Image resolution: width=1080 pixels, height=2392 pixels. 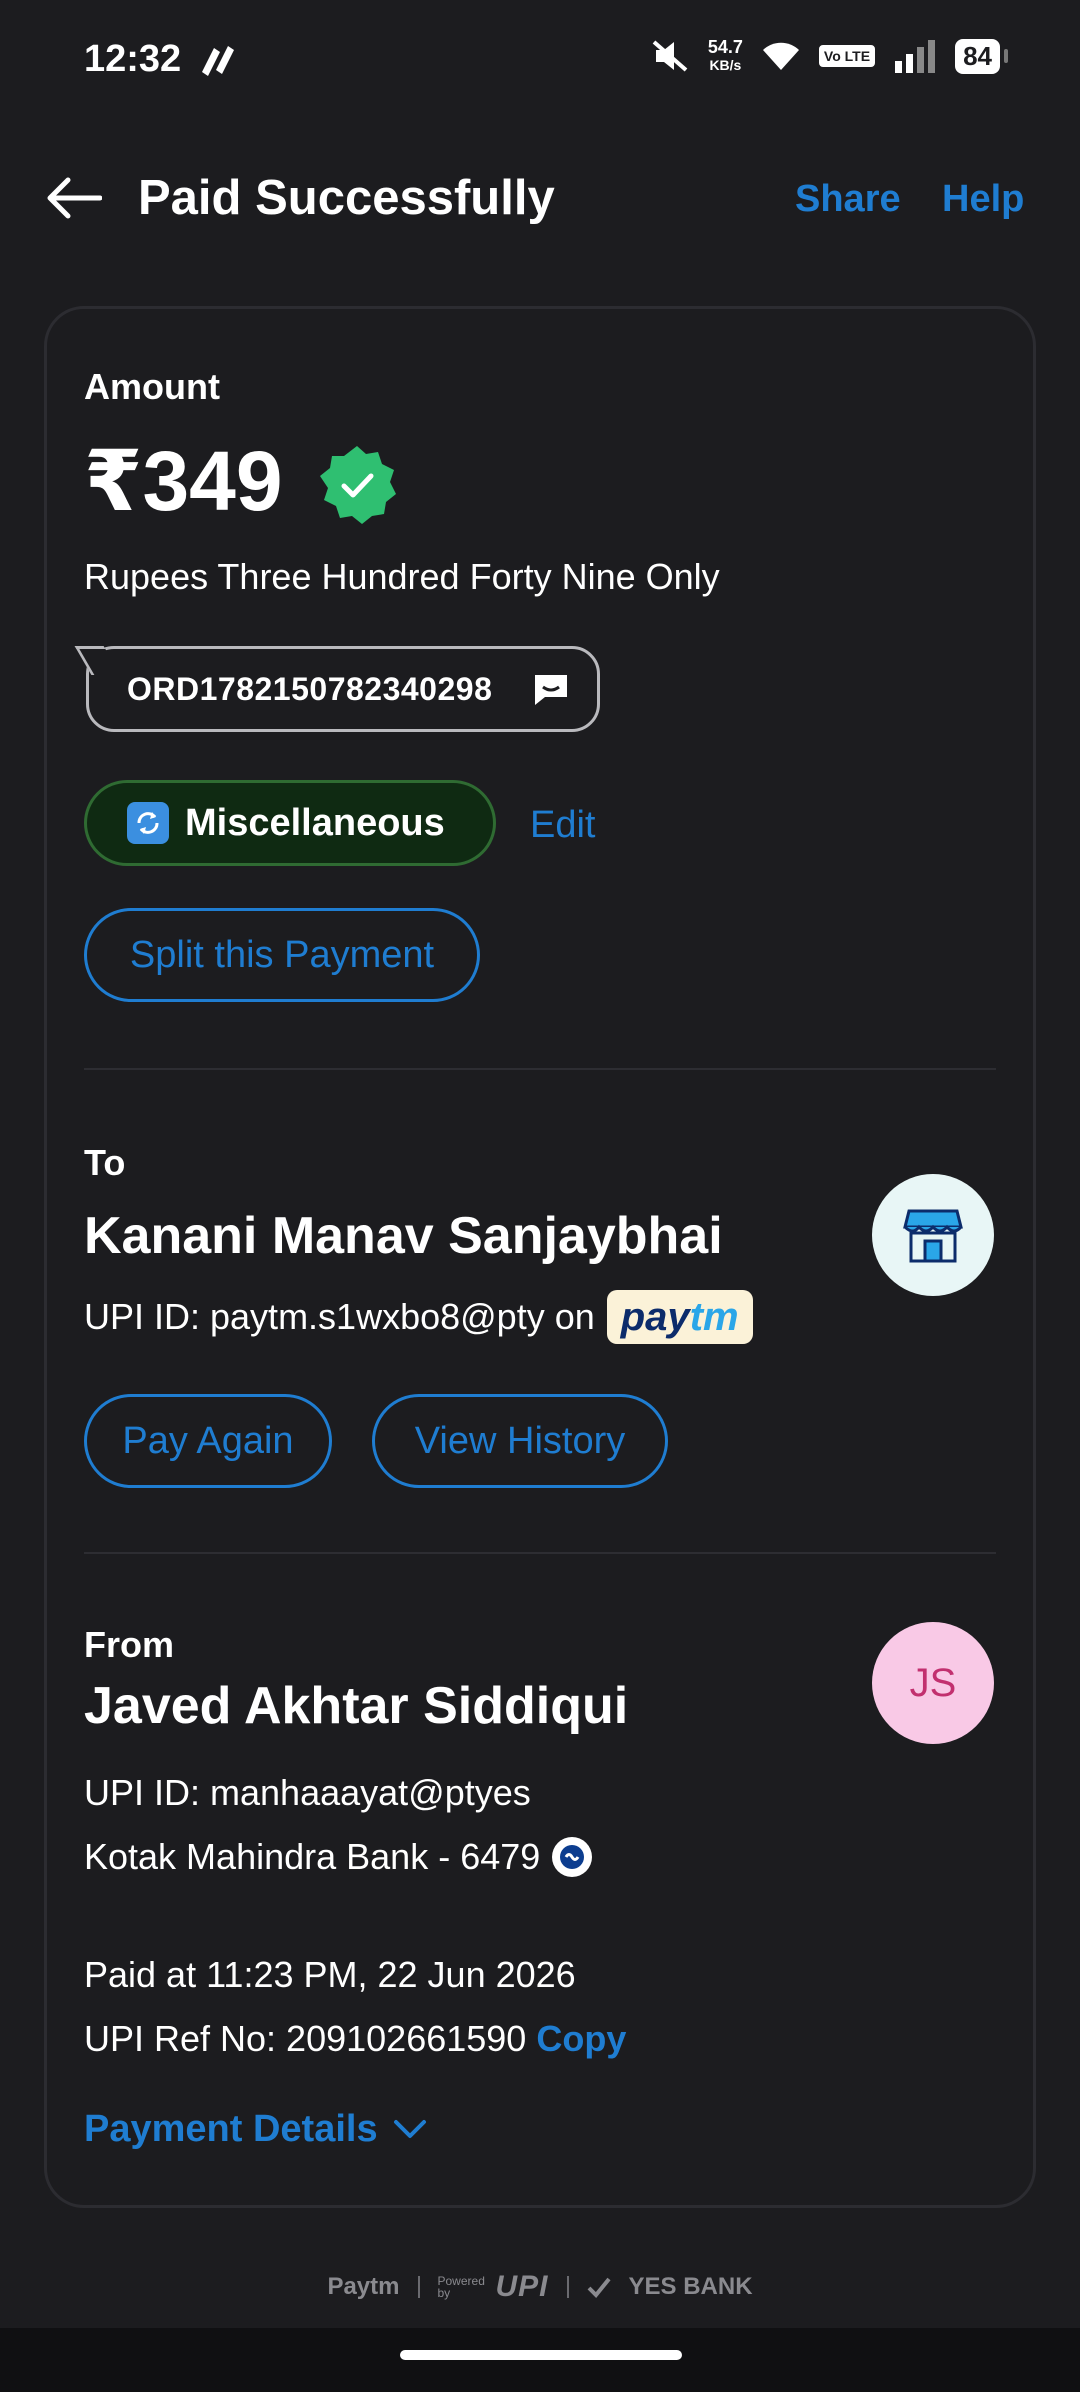 I want to click on payee-upi-line: UPI ID: paytm.s1wxbo8@pty on paytm, so click(x=418, y=1317).